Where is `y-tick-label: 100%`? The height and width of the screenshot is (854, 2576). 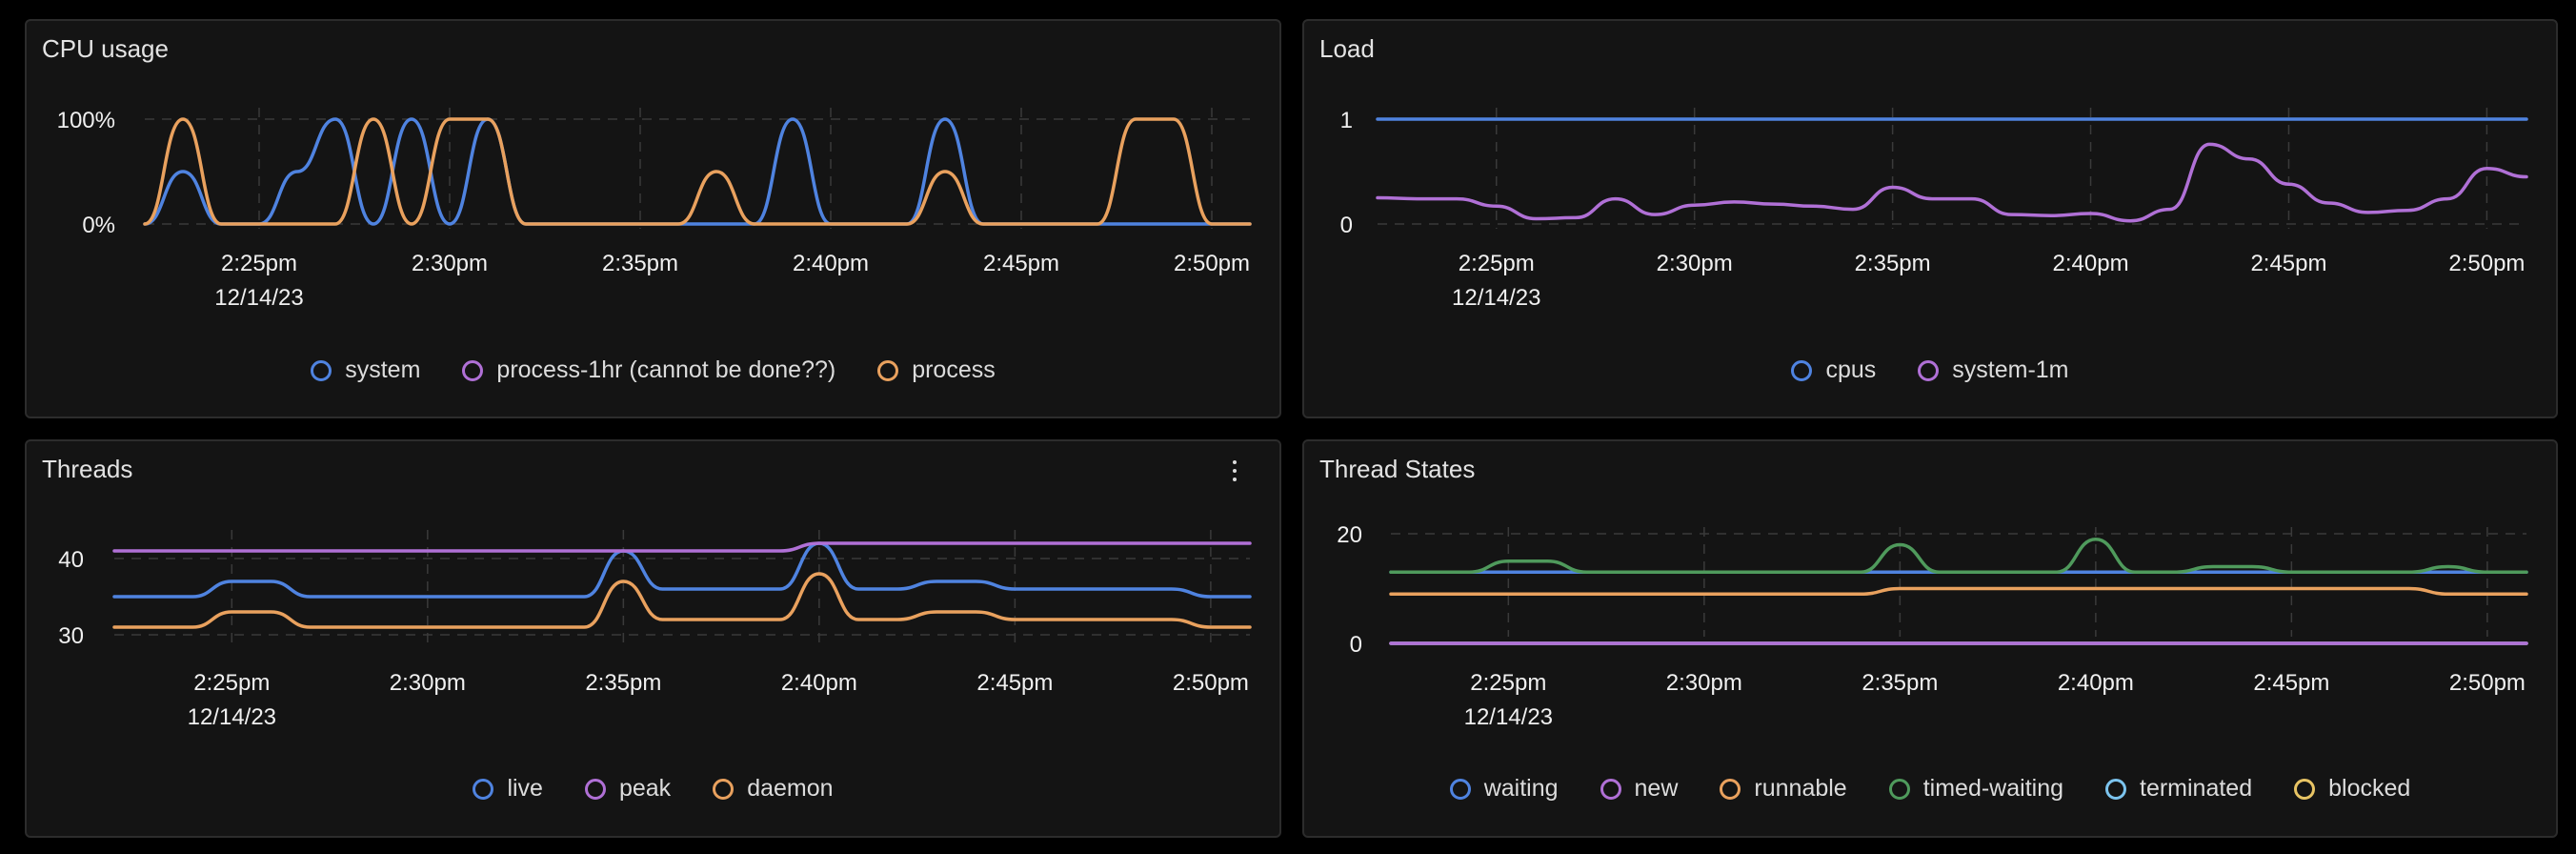
y-tick-label: 100% is located at coordinates (86, 120).